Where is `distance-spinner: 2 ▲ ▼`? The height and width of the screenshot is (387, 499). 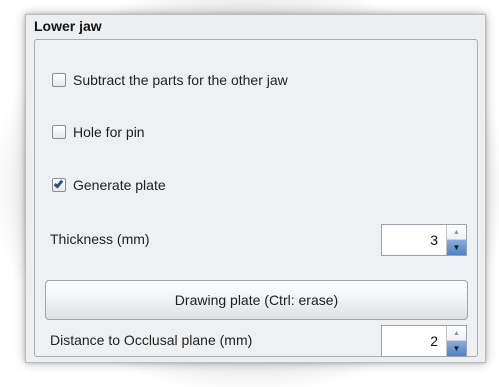 distance-spinner: 2 ▲ ▼ is located at coordinates (424, 341).